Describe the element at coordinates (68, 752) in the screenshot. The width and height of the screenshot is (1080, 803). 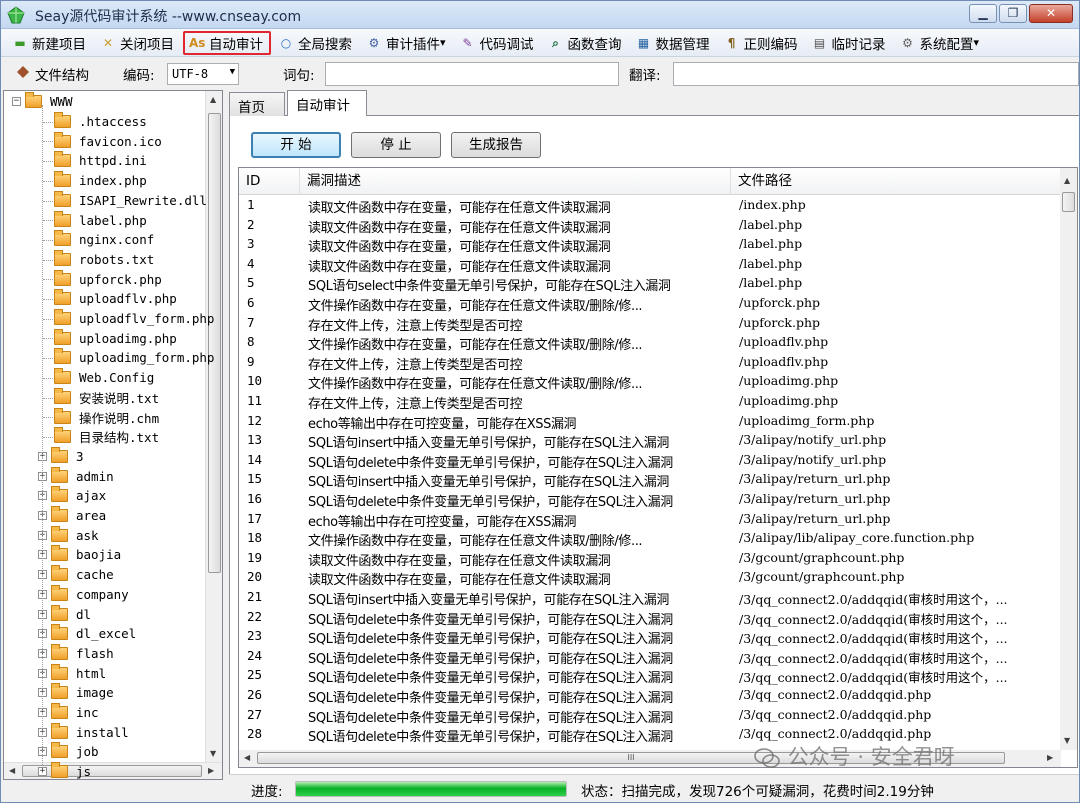
I see `tree-folder-item: + job` at that location.